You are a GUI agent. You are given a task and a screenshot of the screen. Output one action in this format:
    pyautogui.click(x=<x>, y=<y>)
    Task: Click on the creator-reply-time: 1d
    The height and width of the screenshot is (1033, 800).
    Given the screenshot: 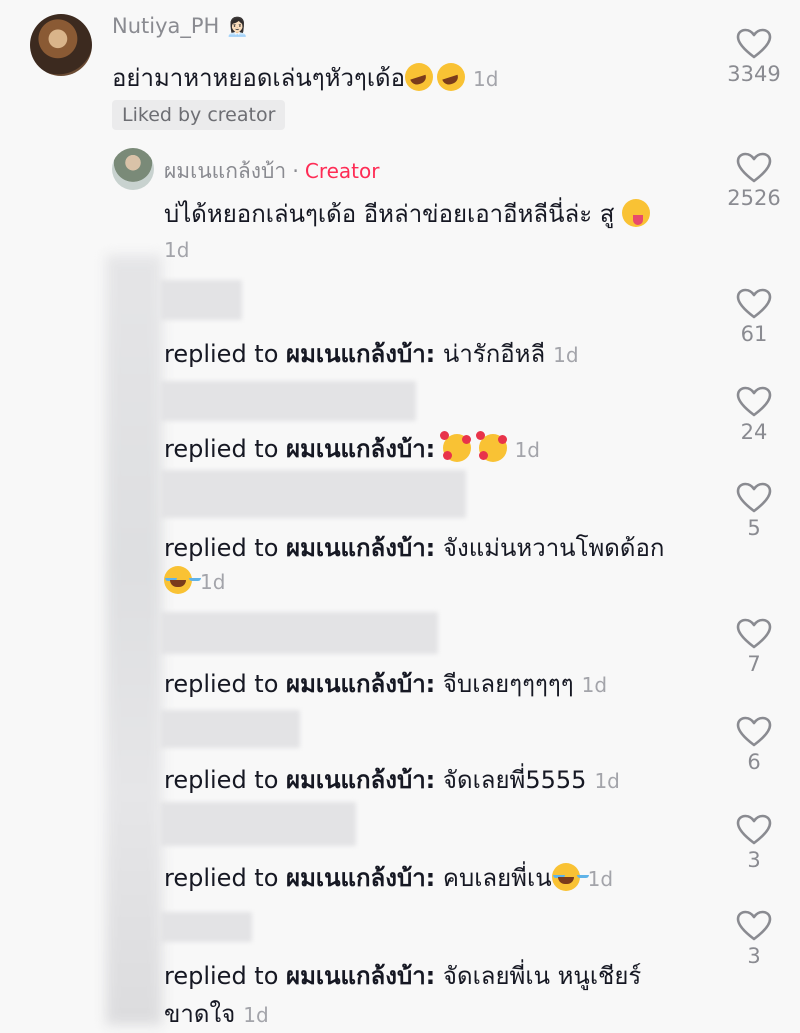 What is the action you would take?
    pyautogui.click(x=177, y=250)
    